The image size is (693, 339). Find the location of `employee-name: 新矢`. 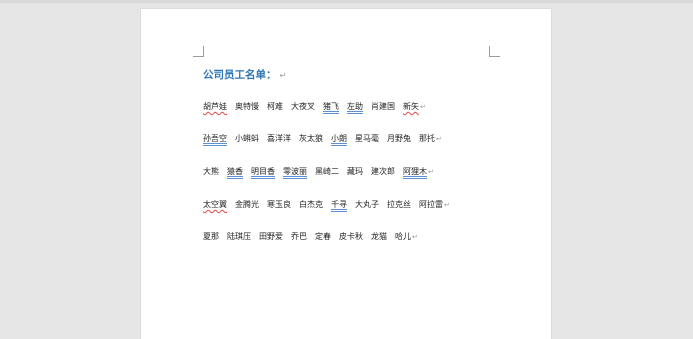

employee-name: 新矢 is located at coordinates (411, 106).